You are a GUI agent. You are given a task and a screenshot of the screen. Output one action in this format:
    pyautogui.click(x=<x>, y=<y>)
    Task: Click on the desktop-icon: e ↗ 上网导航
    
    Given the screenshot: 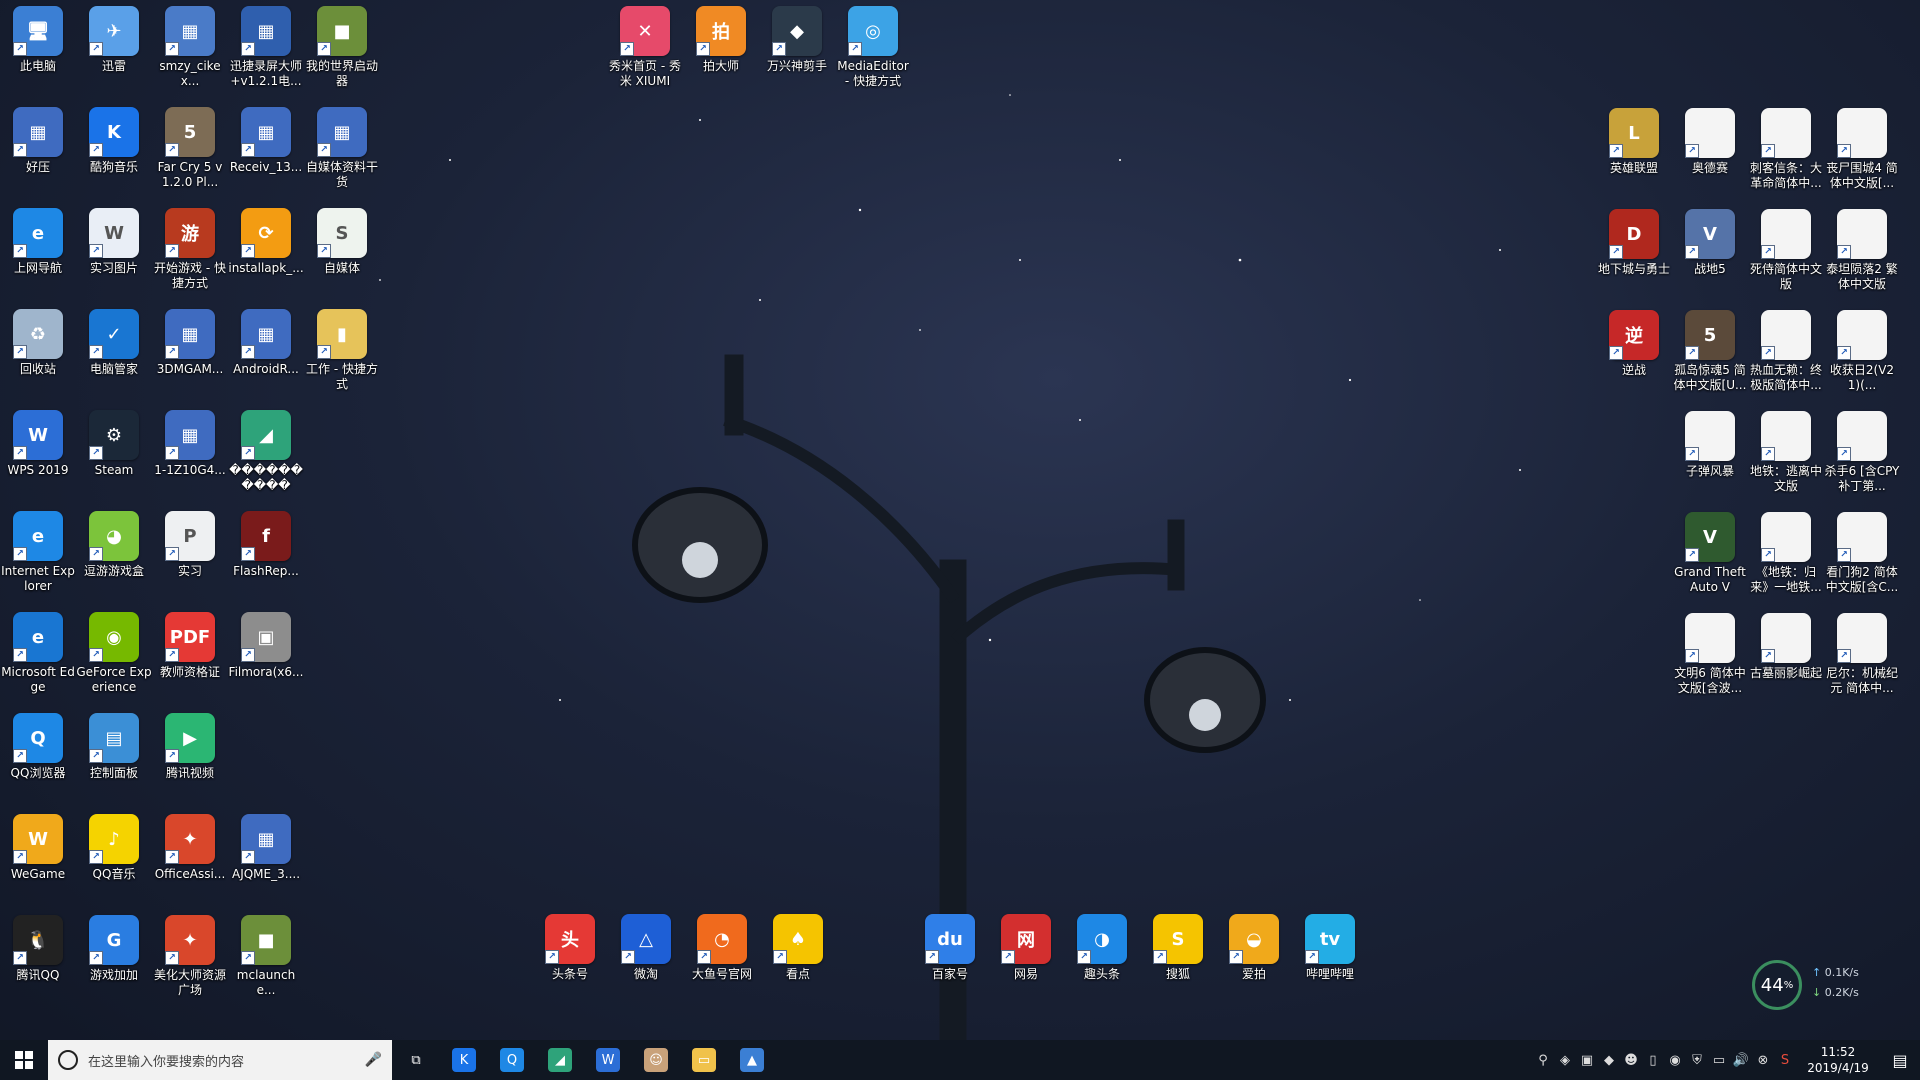 What is the action you would take?
    pyautogui.click(x=38, y=242)
    